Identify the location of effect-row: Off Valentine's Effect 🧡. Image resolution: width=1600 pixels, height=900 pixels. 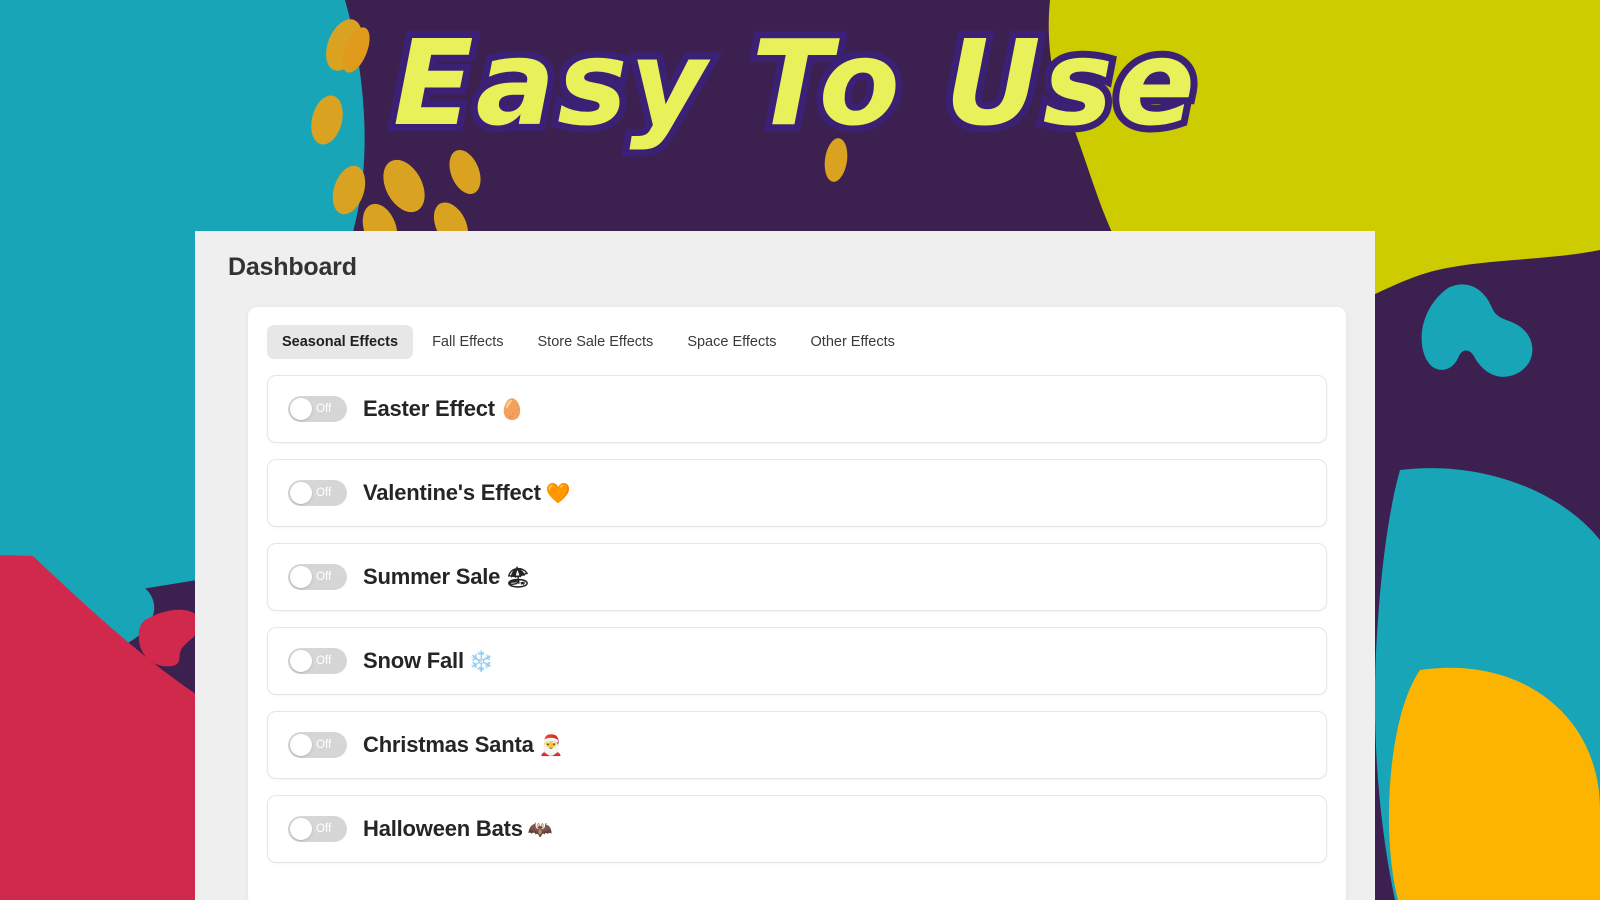
(797, 493).